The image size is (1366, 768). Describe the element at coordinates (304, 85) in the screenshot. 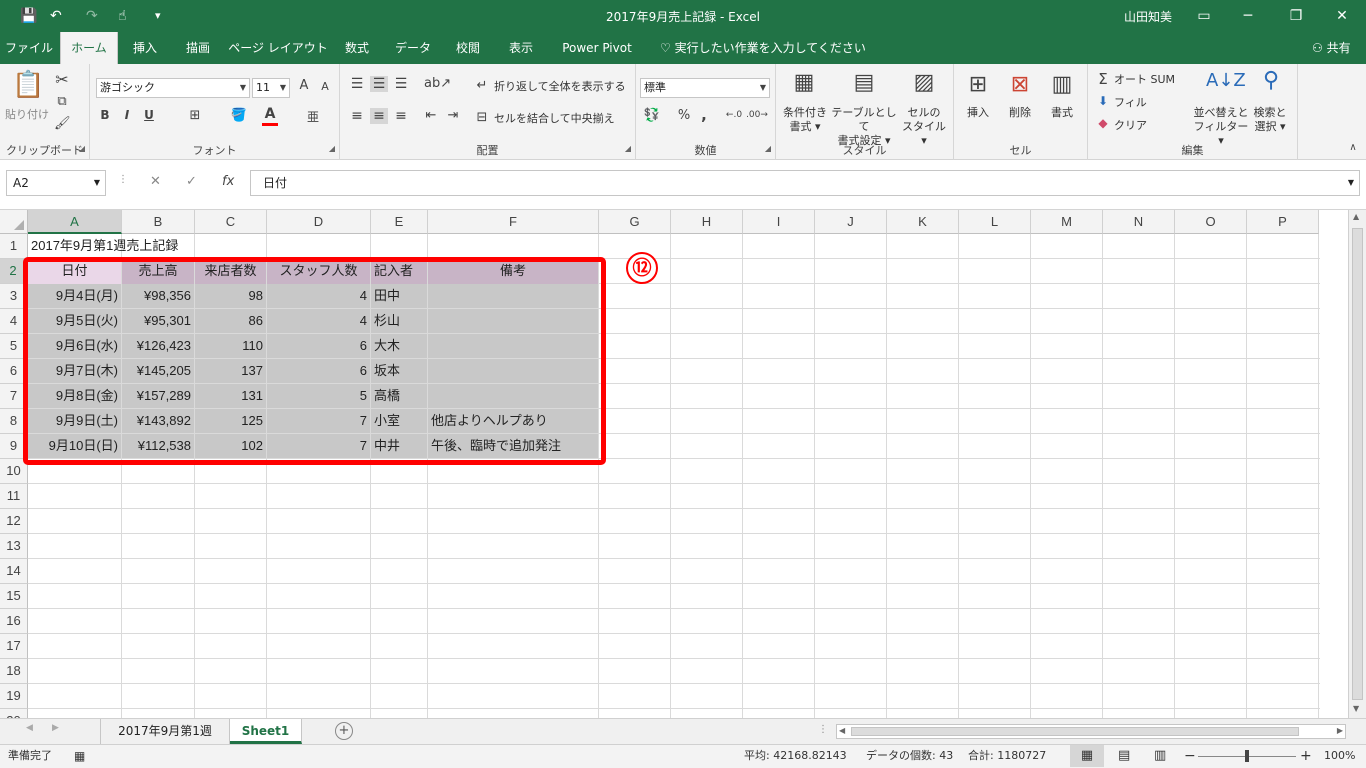

I see `grow-font-icon: A` at that location.